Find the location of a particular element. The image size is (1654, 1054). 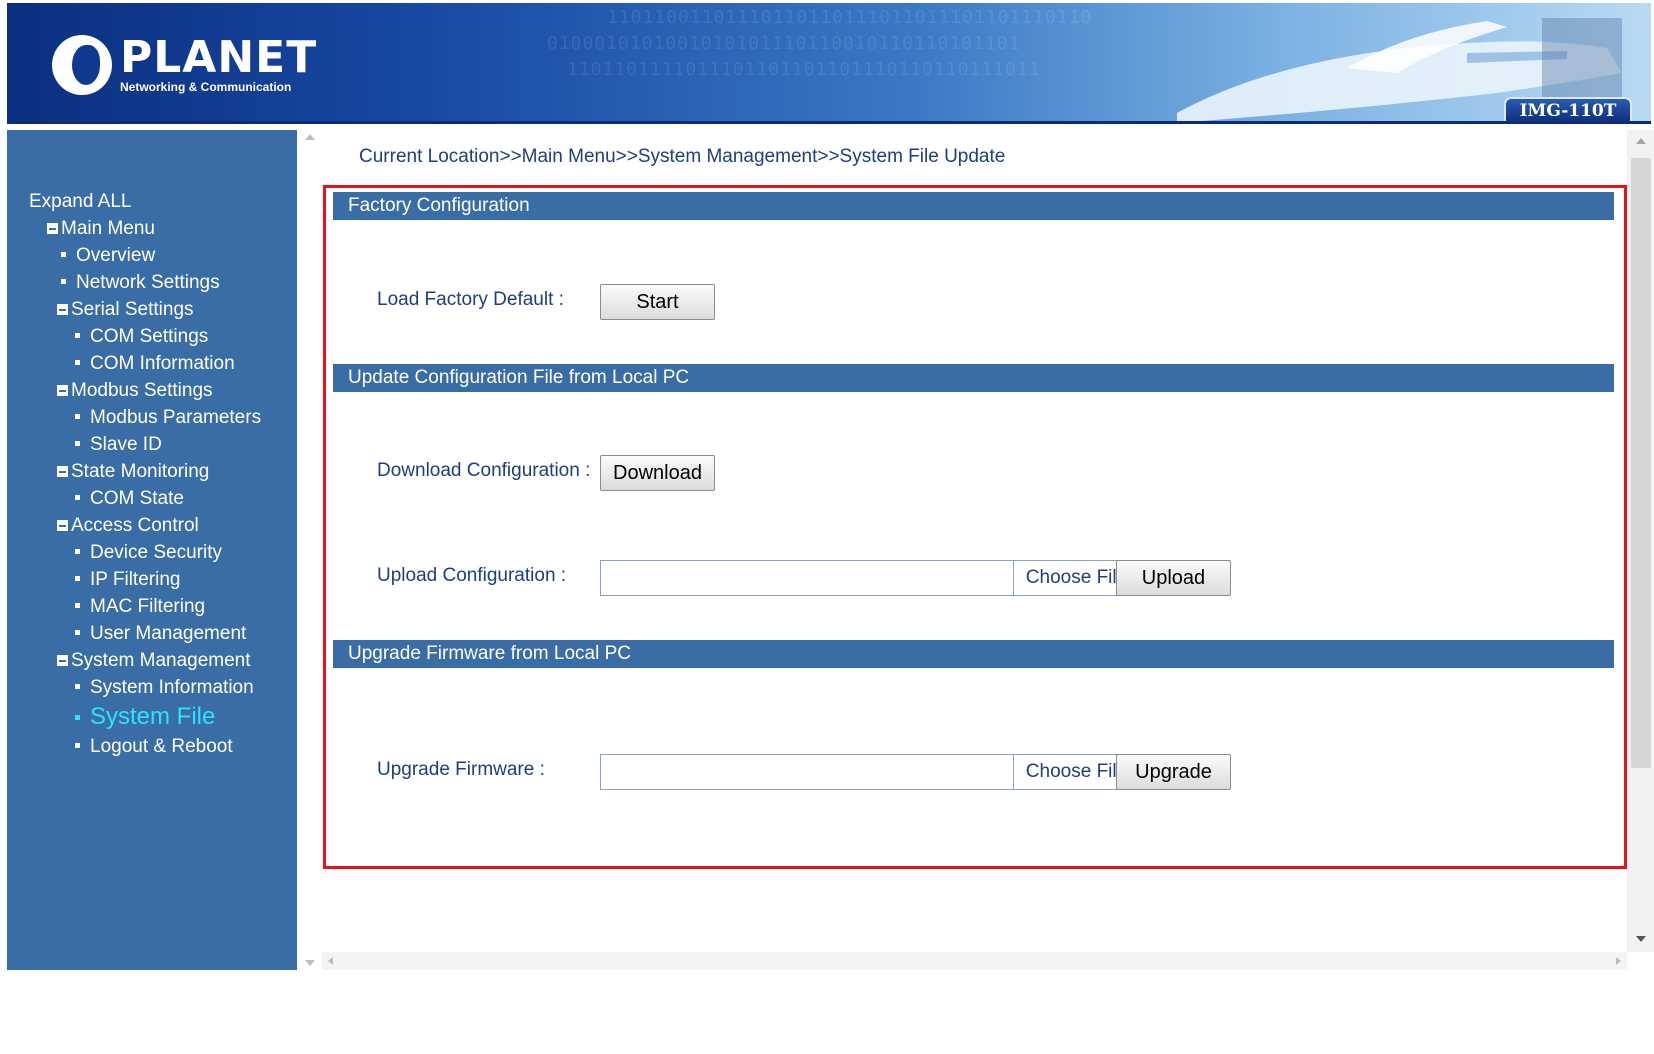

sidebar-item-label: COM Information is located at coordinates (162, 363).